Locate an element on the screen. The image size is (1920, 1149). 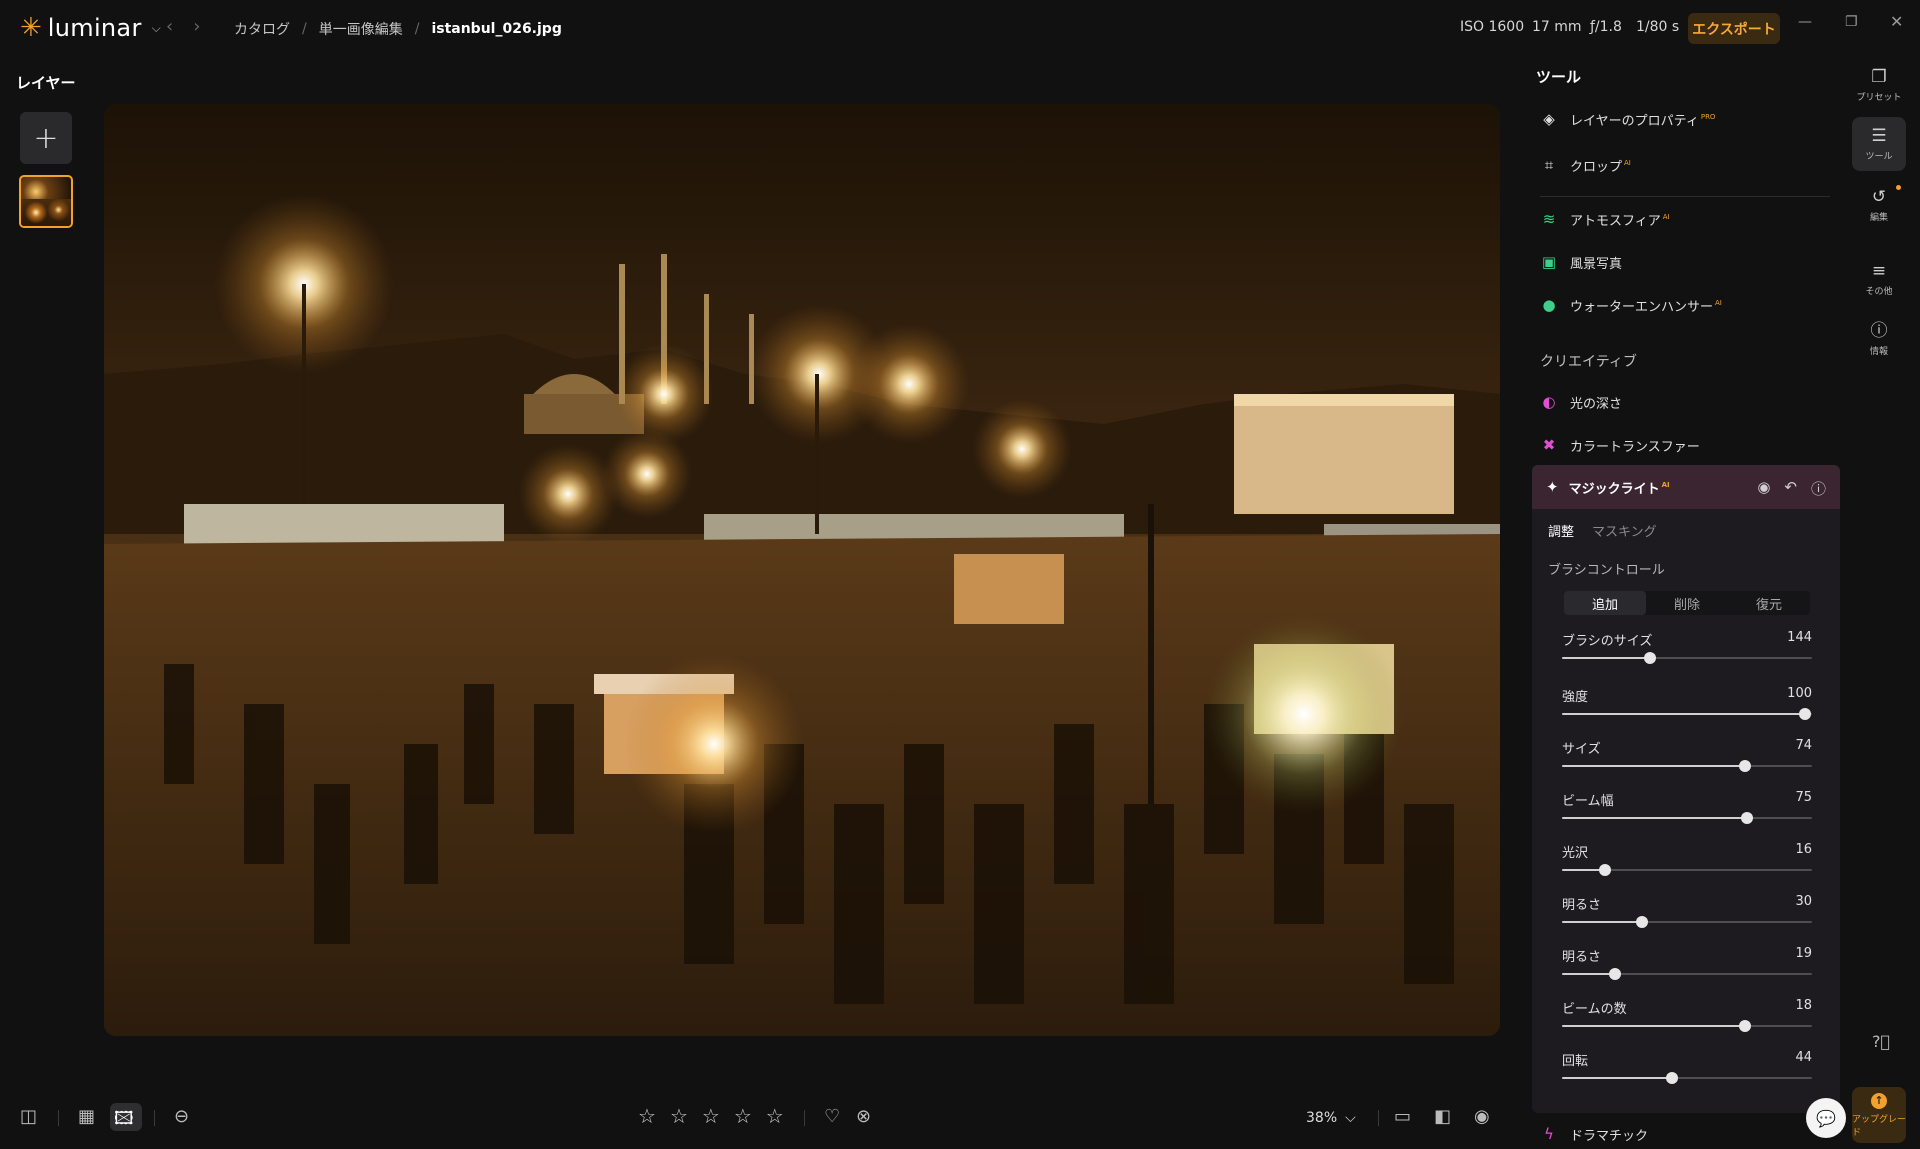
star-rating: ☆ ☆ ☆ ☆ ☆ is located at coordinates (711, 1116).